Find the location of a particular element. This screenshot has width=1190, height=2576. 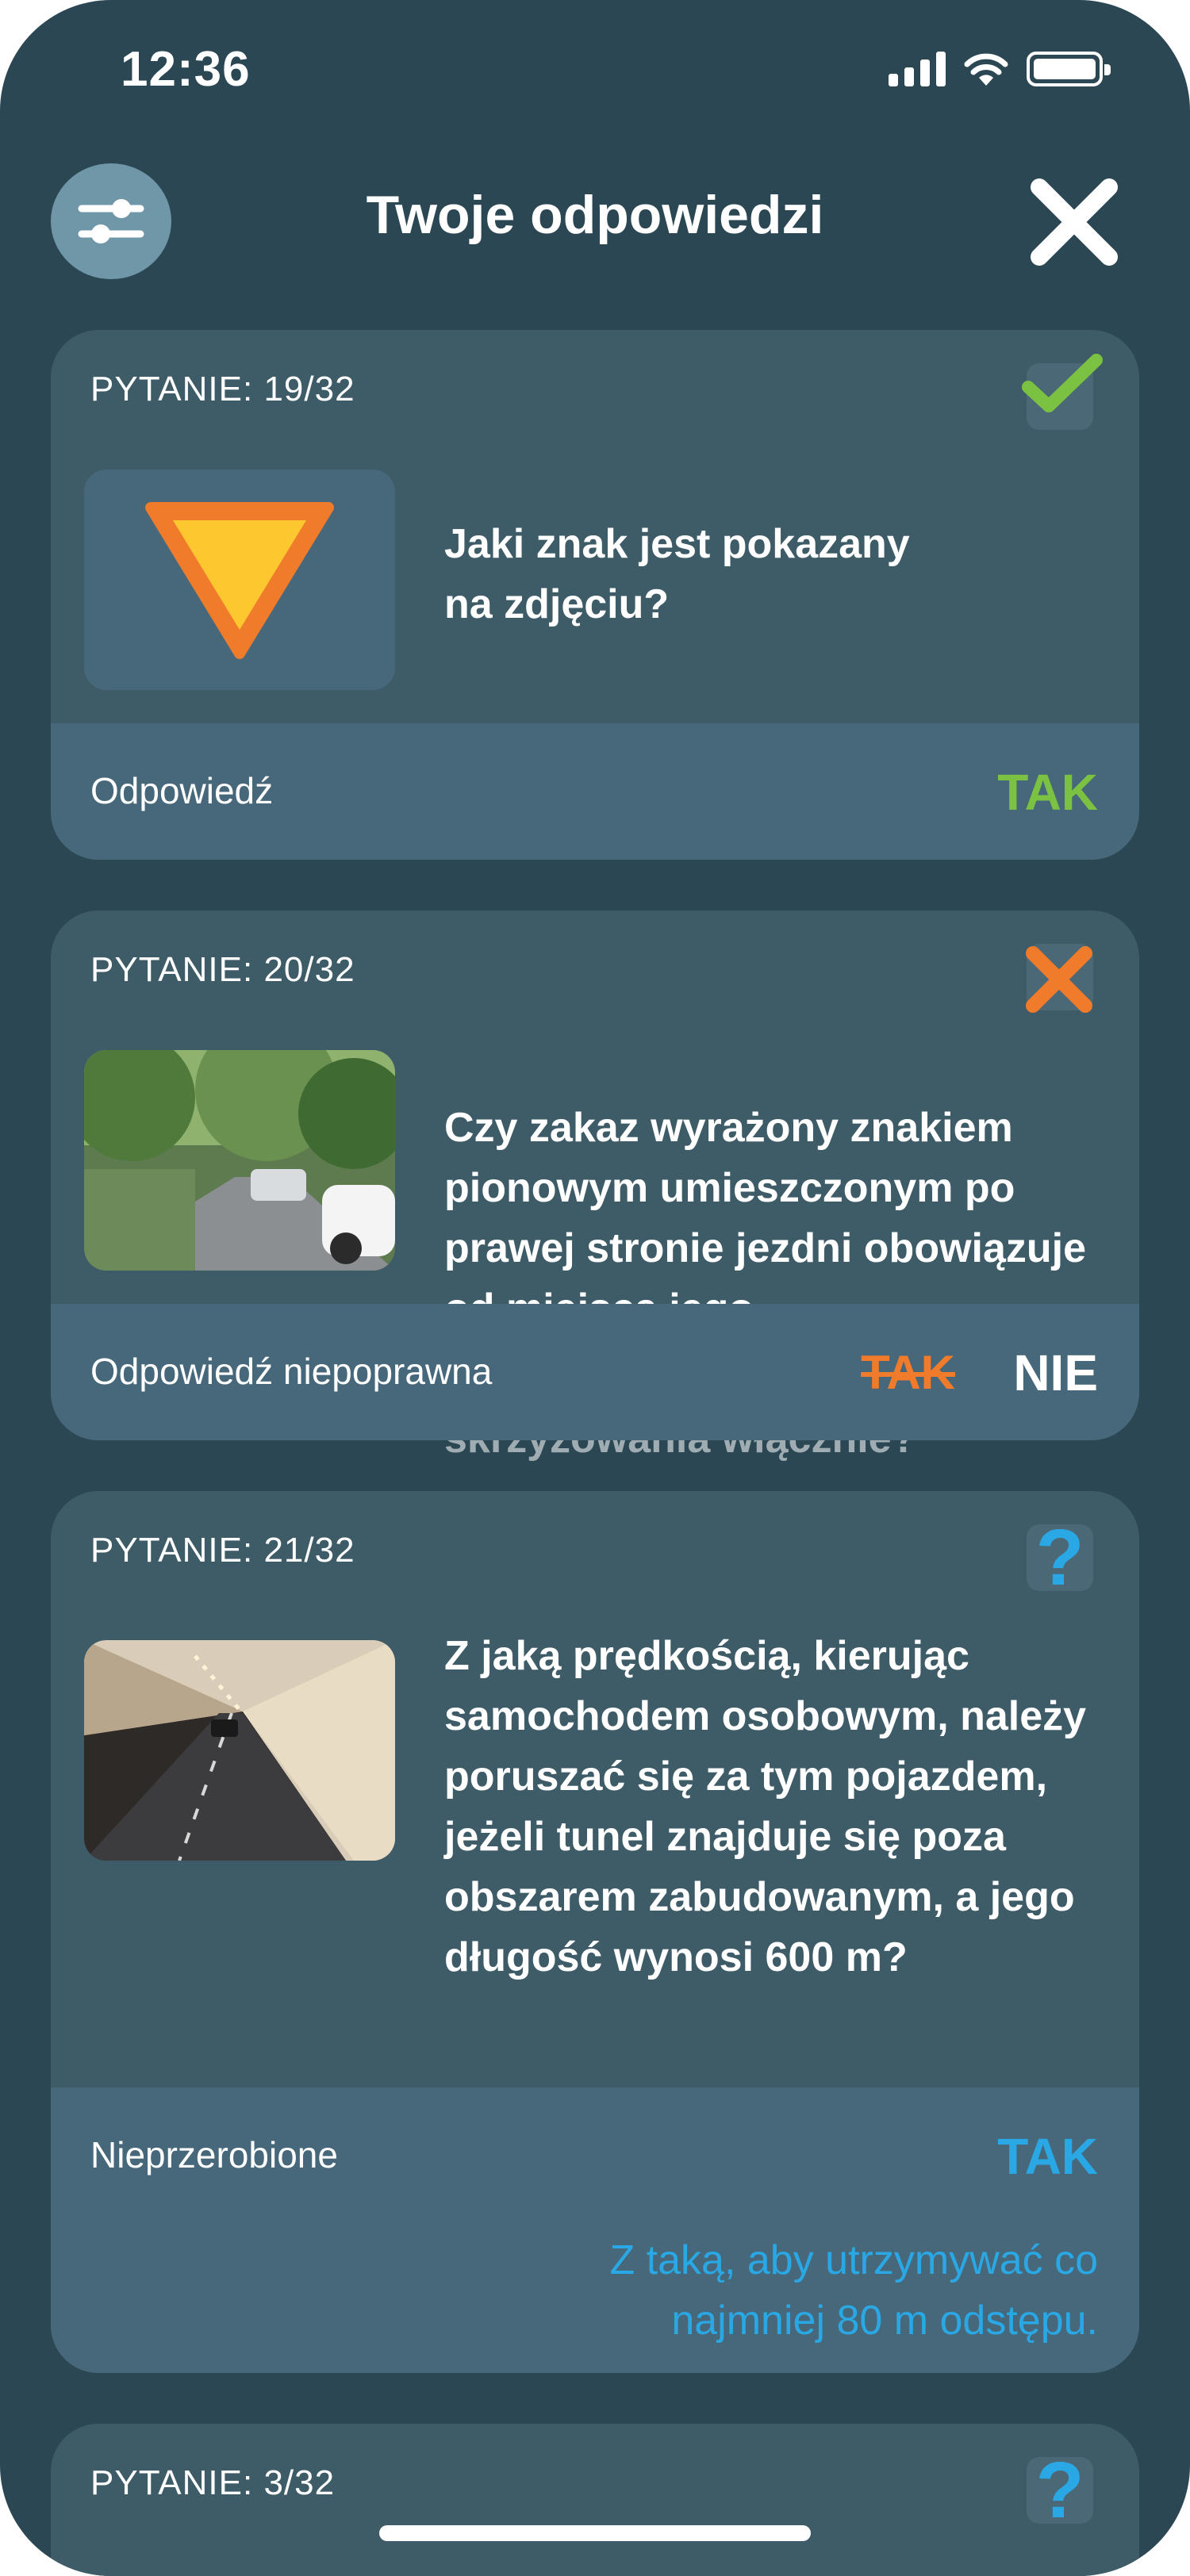

battery-icon is located at coordinates (1069, 69).